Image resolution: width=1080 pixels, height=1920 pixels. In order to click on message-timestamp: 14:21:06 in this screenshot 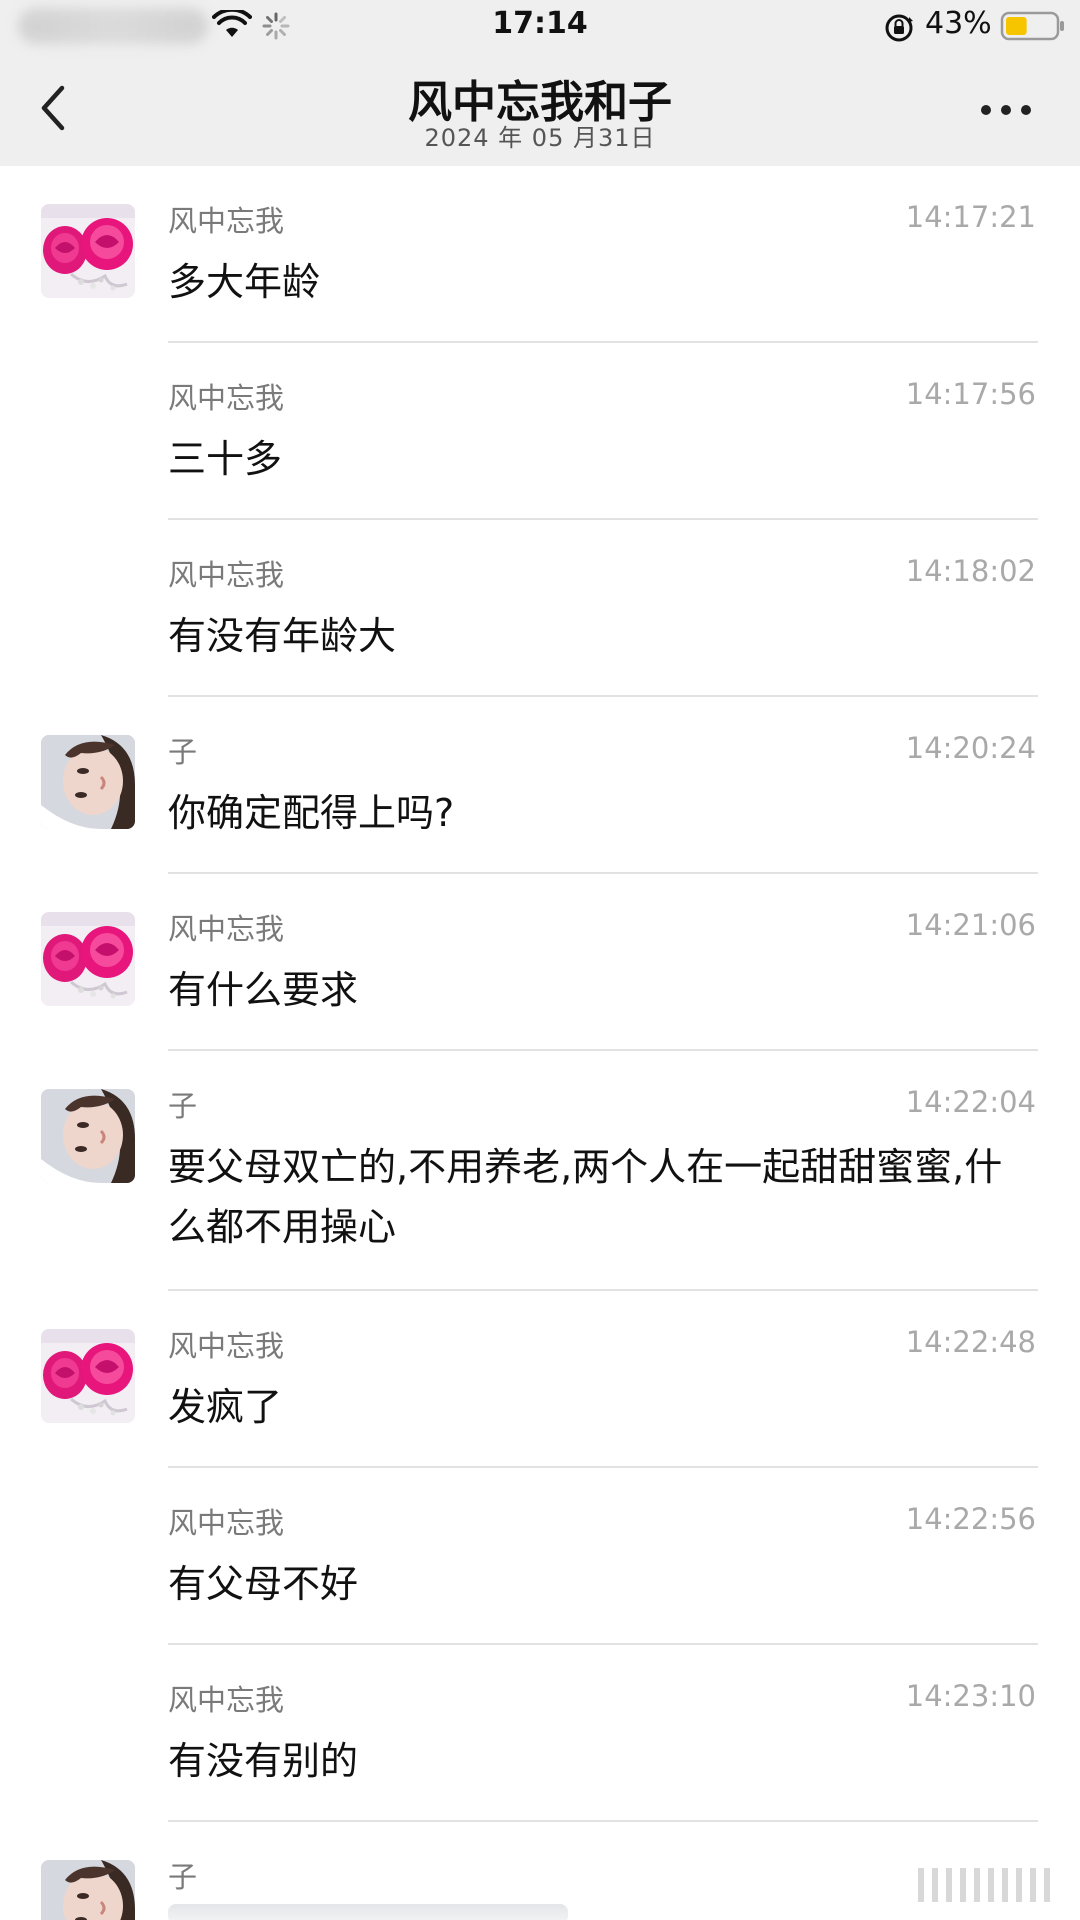, I will do `click(970, 925)`.